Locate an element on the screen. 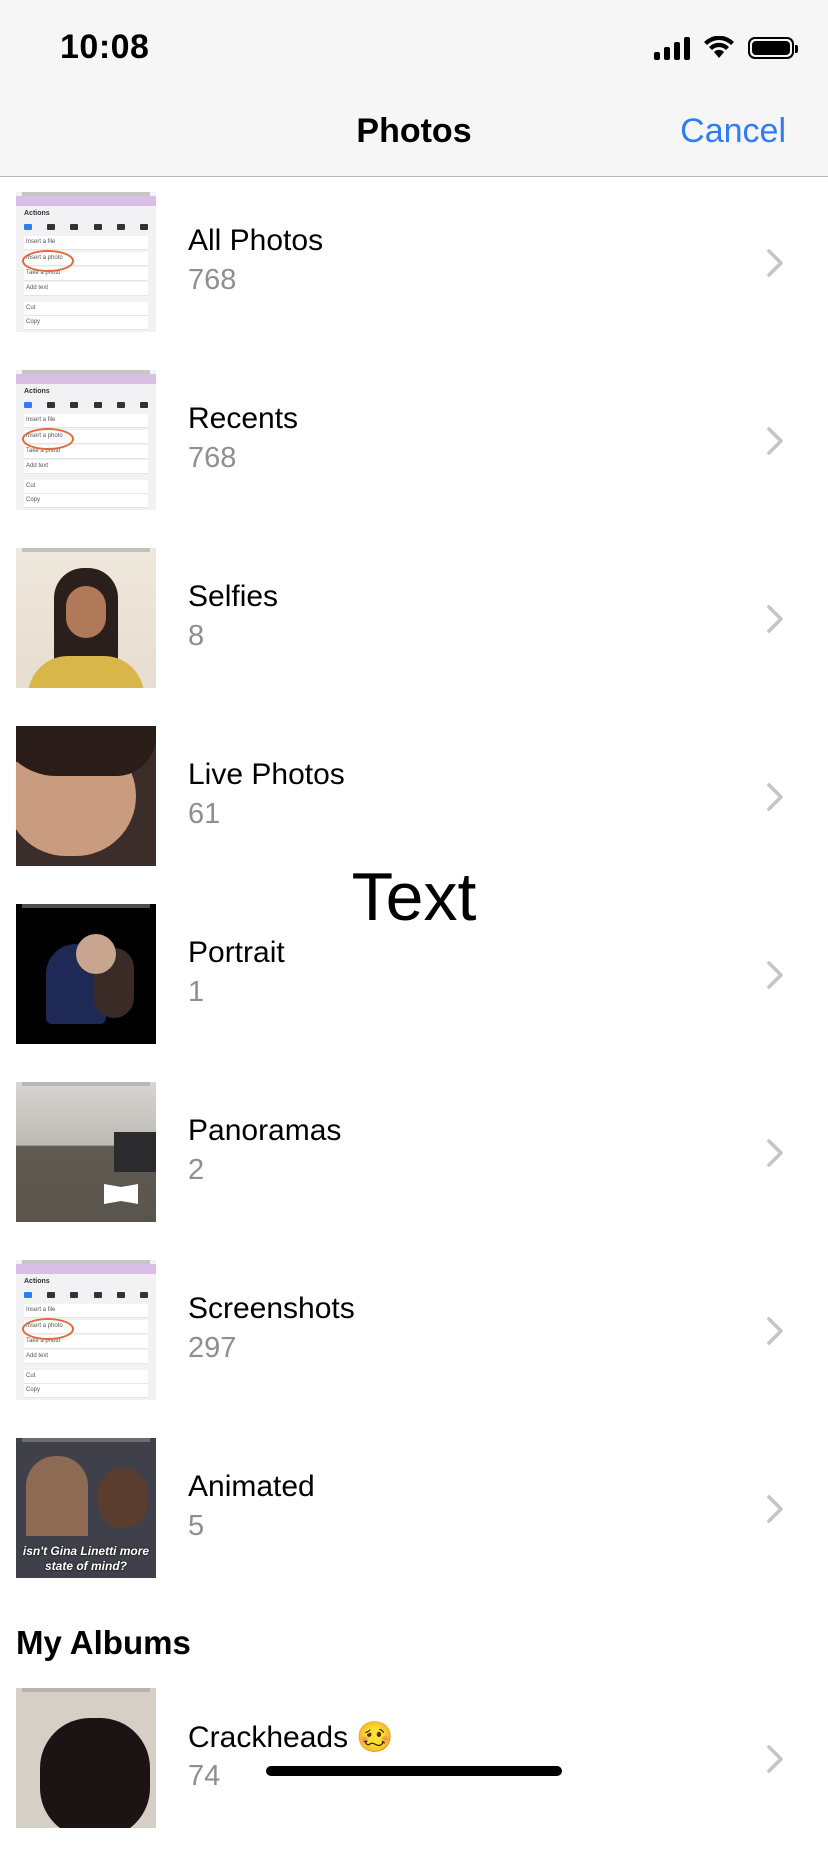 Image resolution: width=828 pixels, height=1850 pixels. album-name: Portrait is located at coordinates (236, 952).